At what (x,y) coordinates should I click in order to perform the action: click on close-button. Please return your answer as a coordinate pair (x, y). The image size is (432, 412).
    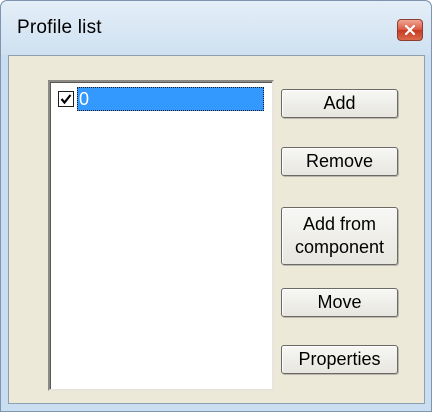
    Looking at the image, I should click on (410, 30).